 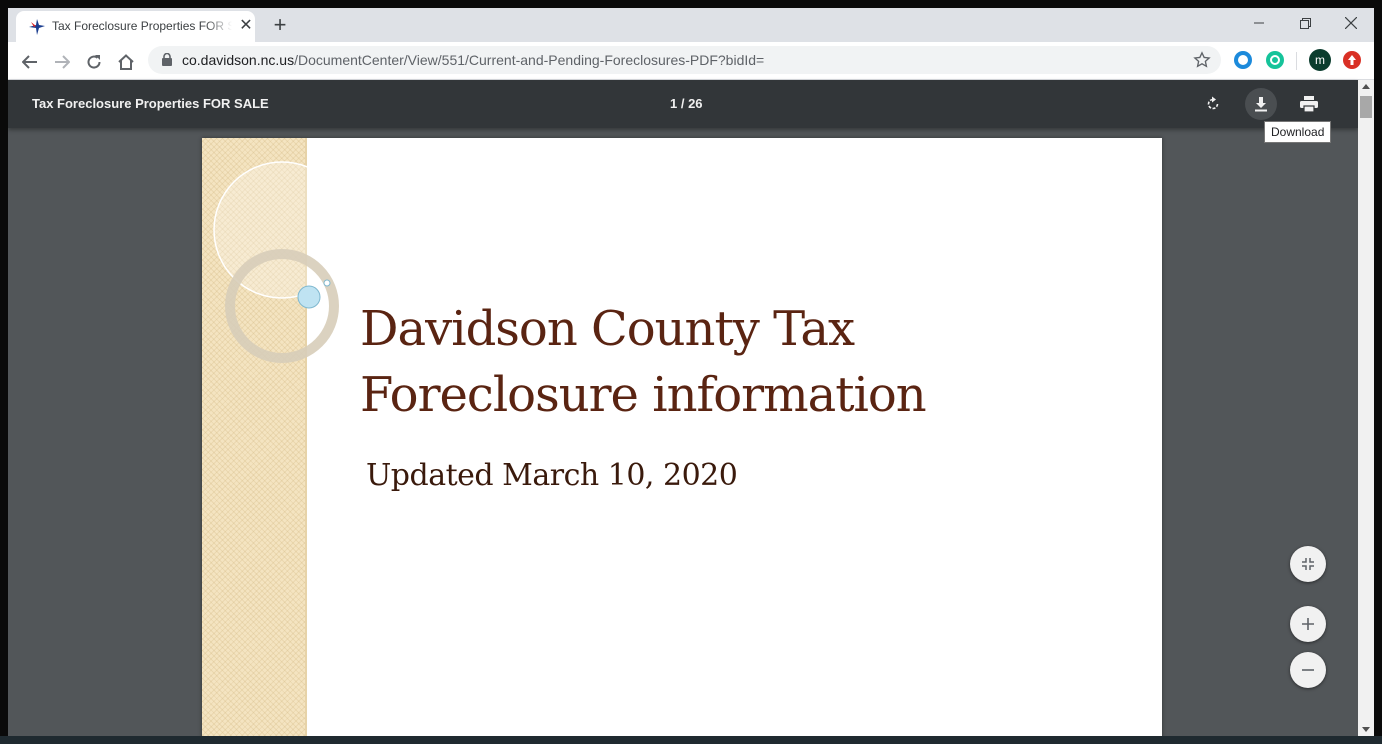 I want to click on download-button, so click(x=1261, y=104).